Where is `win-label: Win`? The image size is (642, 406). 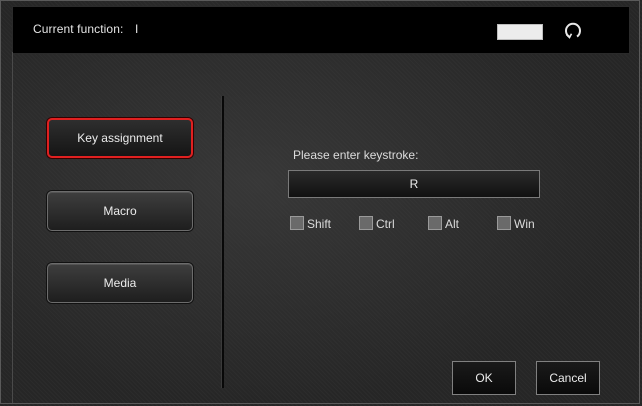
win-label: Win is located at coordinates (524, 224).